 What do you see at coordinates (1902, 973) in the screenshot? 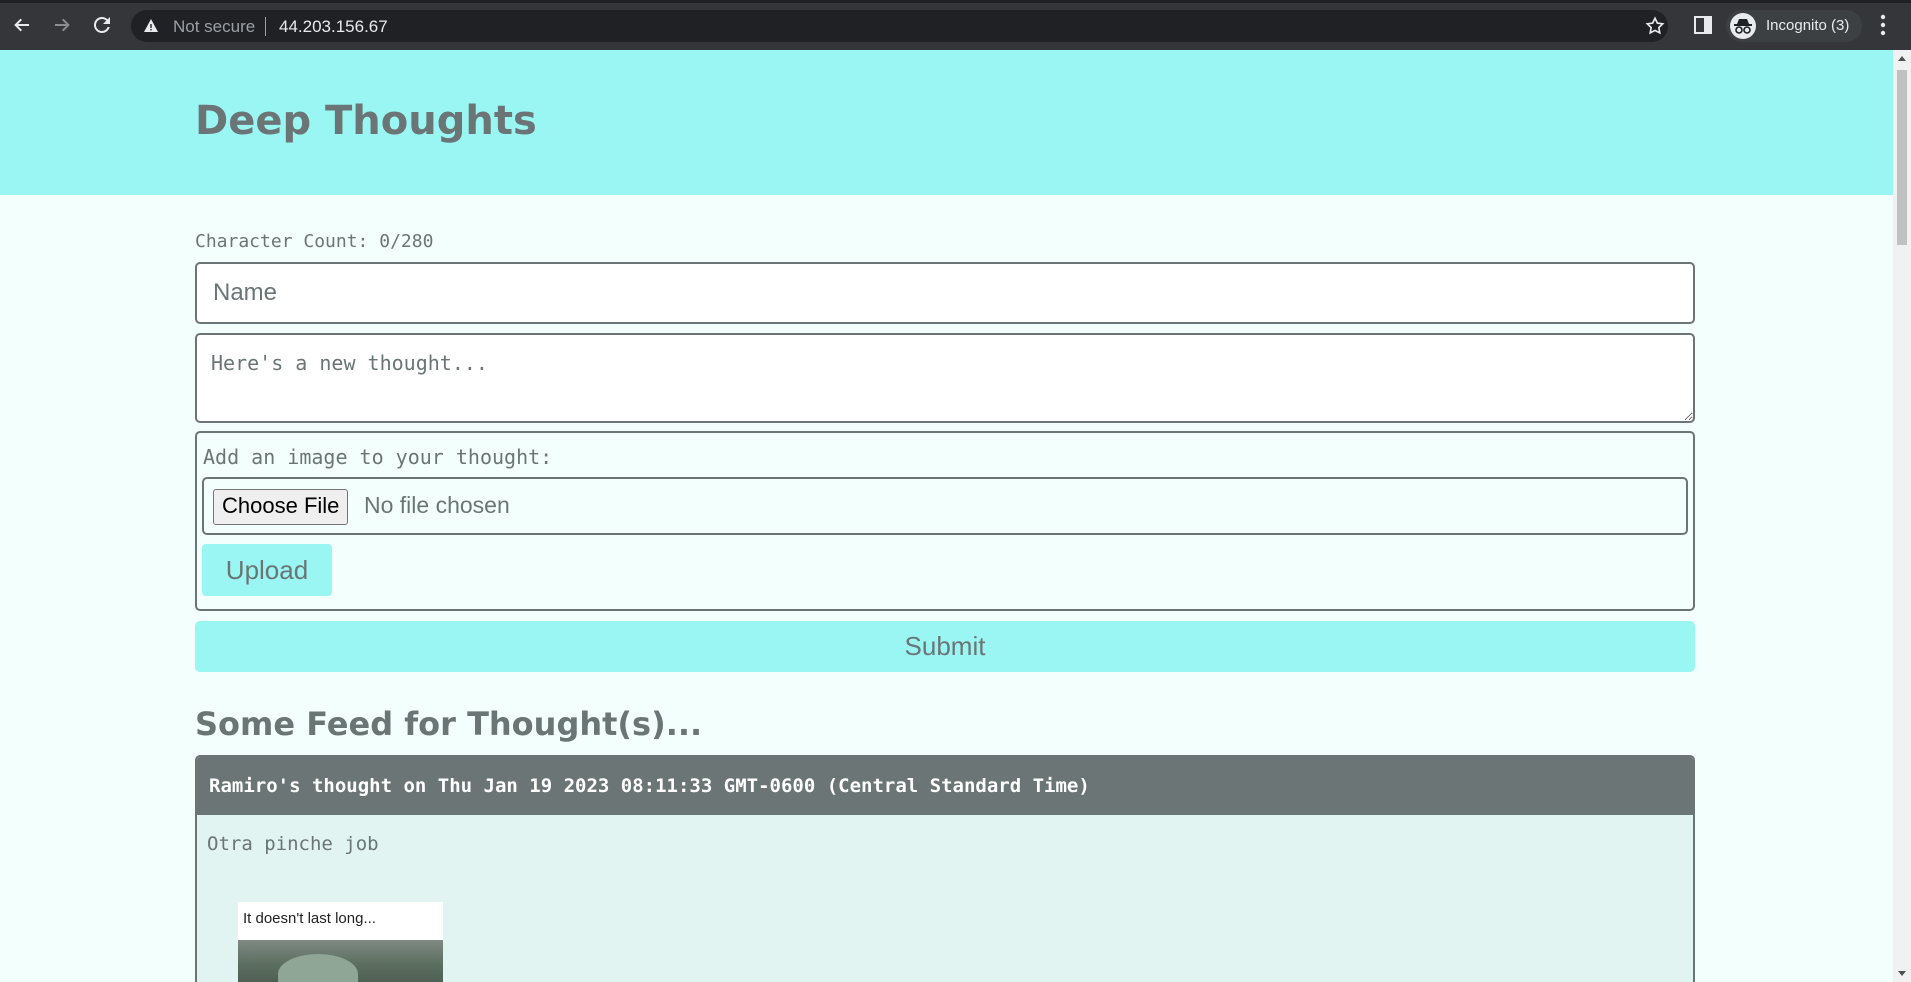
I see `scroll-down-icon` at bounding box center [1902, 973].